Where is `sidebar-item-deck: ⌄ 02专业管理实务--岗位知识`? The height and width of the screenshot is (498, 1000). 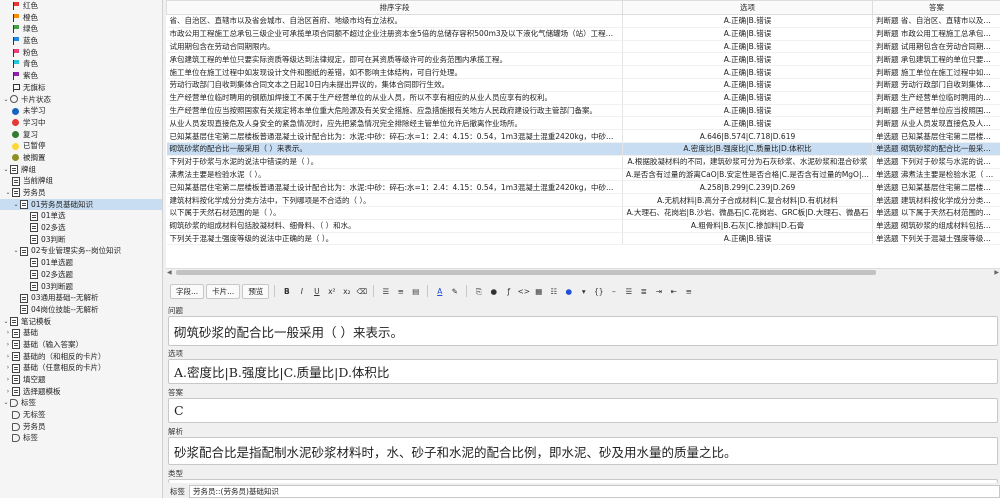 sidebar-item-deck: ⌄ 02专业管理实务--岗位知识 is located at coordinates (81, 251).